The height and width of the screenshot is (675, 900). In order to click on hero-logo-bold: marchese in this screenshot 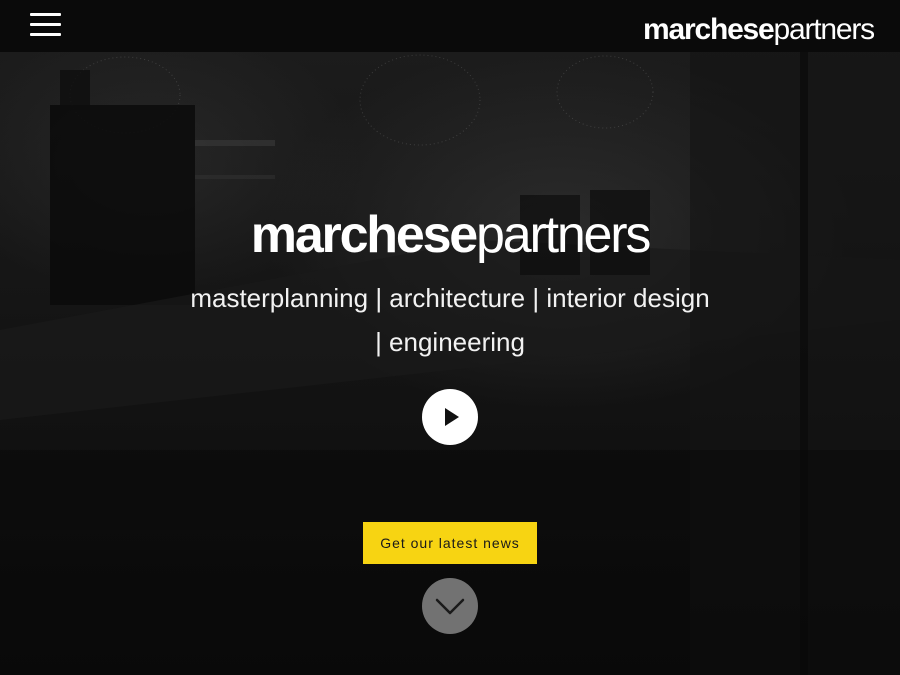, I will do `click(364, 235)`.